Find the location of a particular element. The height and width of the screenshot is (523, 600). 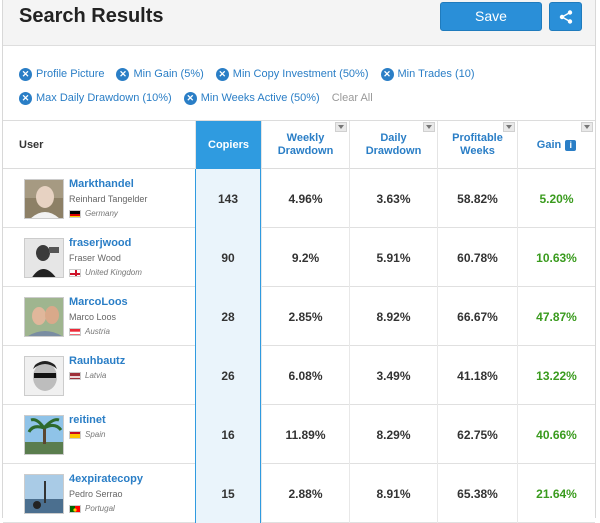

column-header-daily-drawdown: Daily Drawdown is located at coordinates (393, 145).